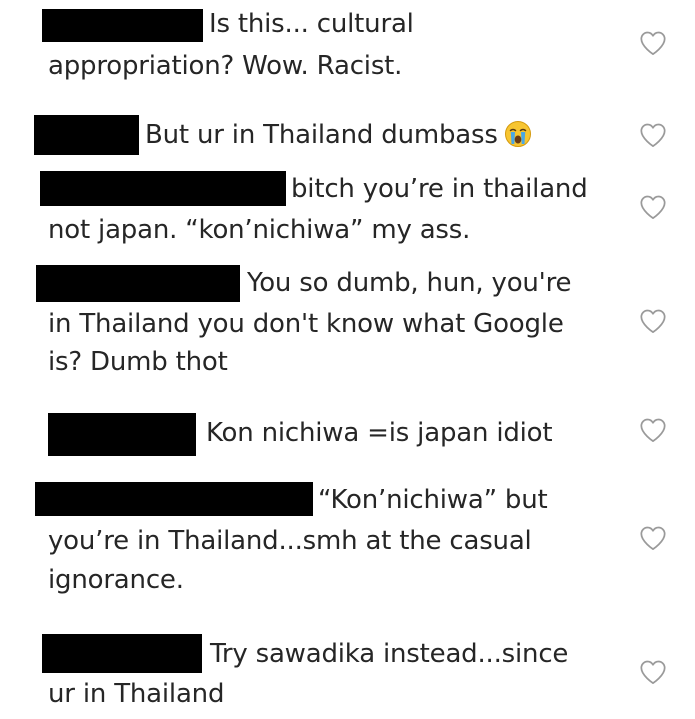 Image resolution: width=695 pixels, height=719 pixels. I want to click on comment-text-line: ur in Thailand, so click(136, 694).